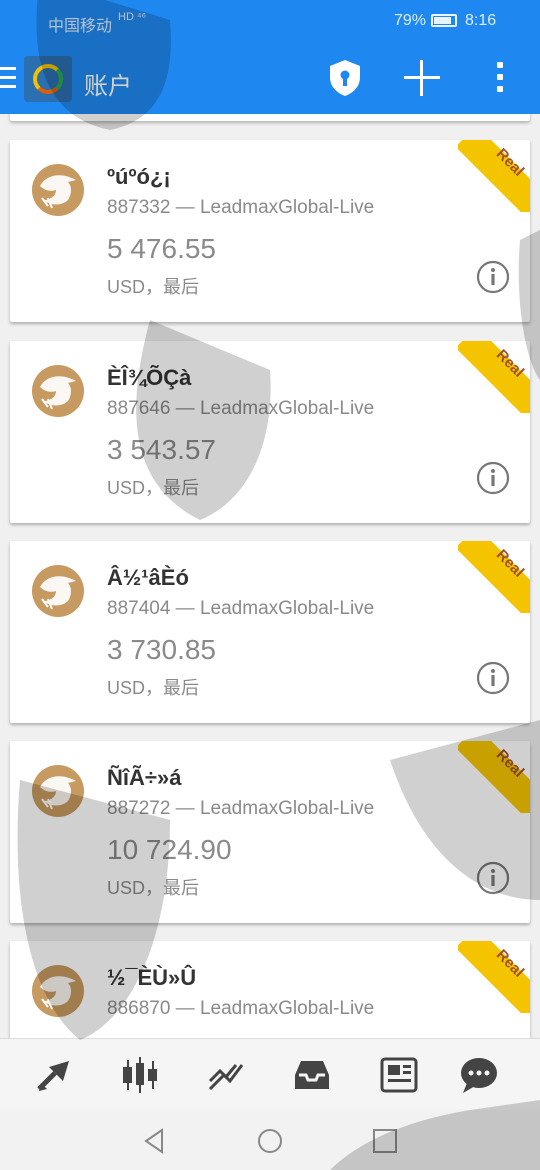 This screenshot has height=1170, width=540. I want to click on battery-percent: 79%, so click(410, 20).